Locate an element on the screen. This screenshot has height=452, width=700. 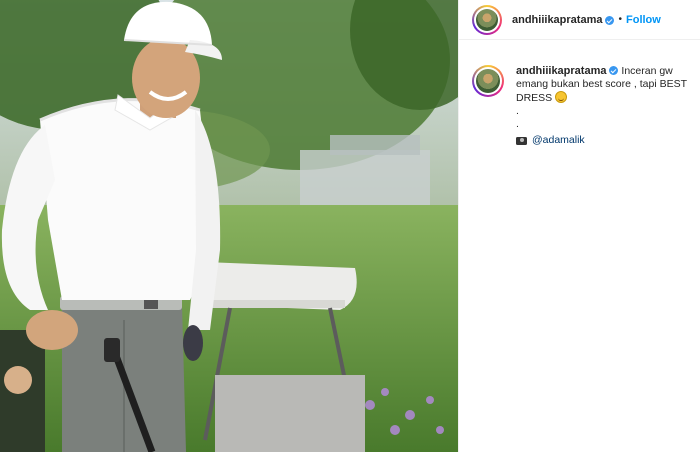
caption-username: andhiiikapratama is located at coordinates (561, 71).